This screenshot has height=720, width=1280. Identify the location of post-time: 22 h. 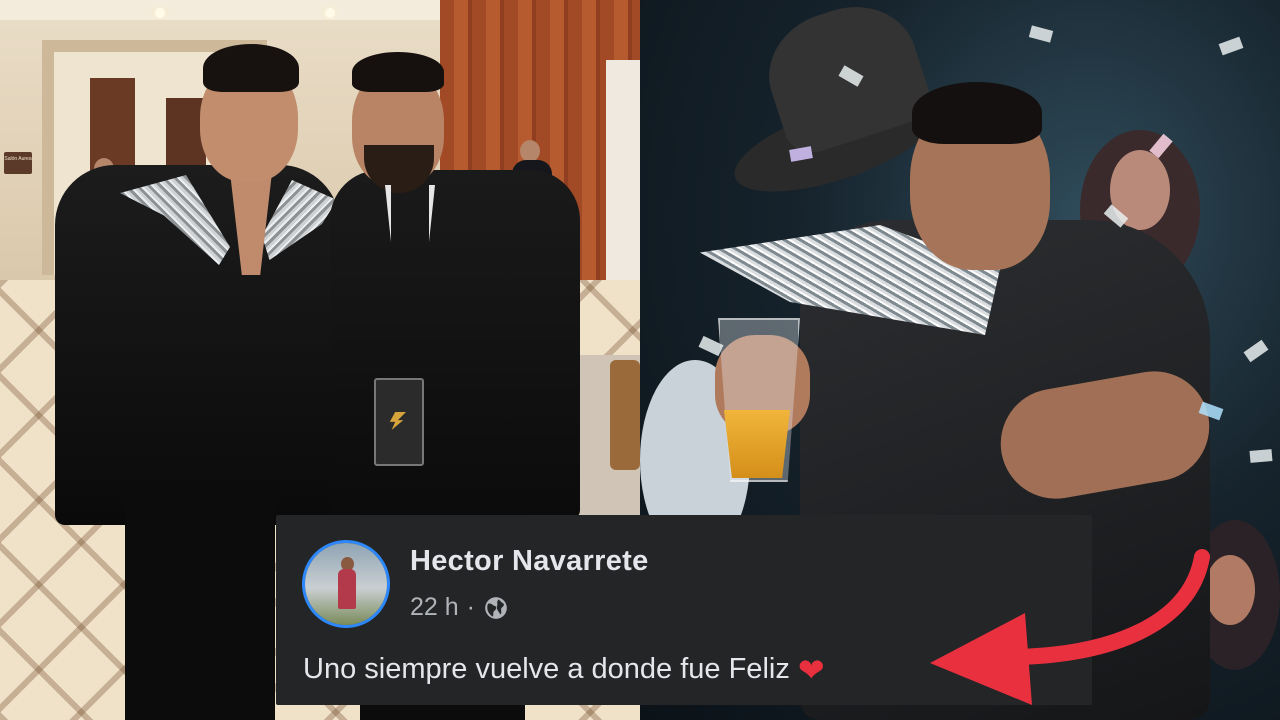
(434, 607).